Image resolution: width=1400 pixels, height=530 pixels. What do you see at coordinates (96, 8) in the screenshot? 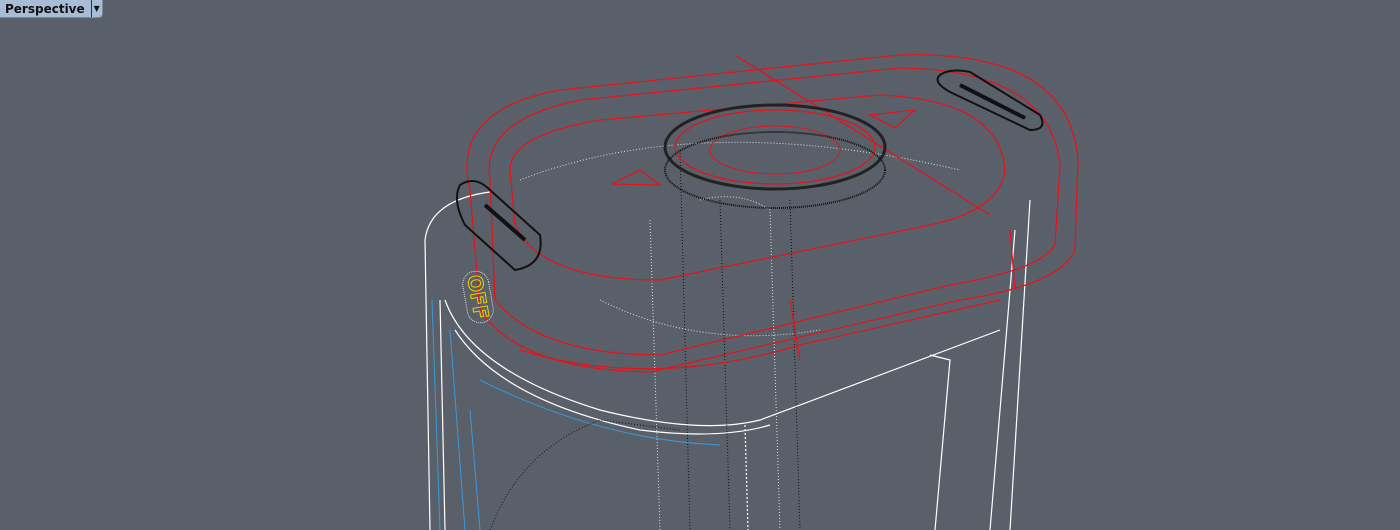
I see `chevron-down-icon: ▼` at bounding box center [96, 8].